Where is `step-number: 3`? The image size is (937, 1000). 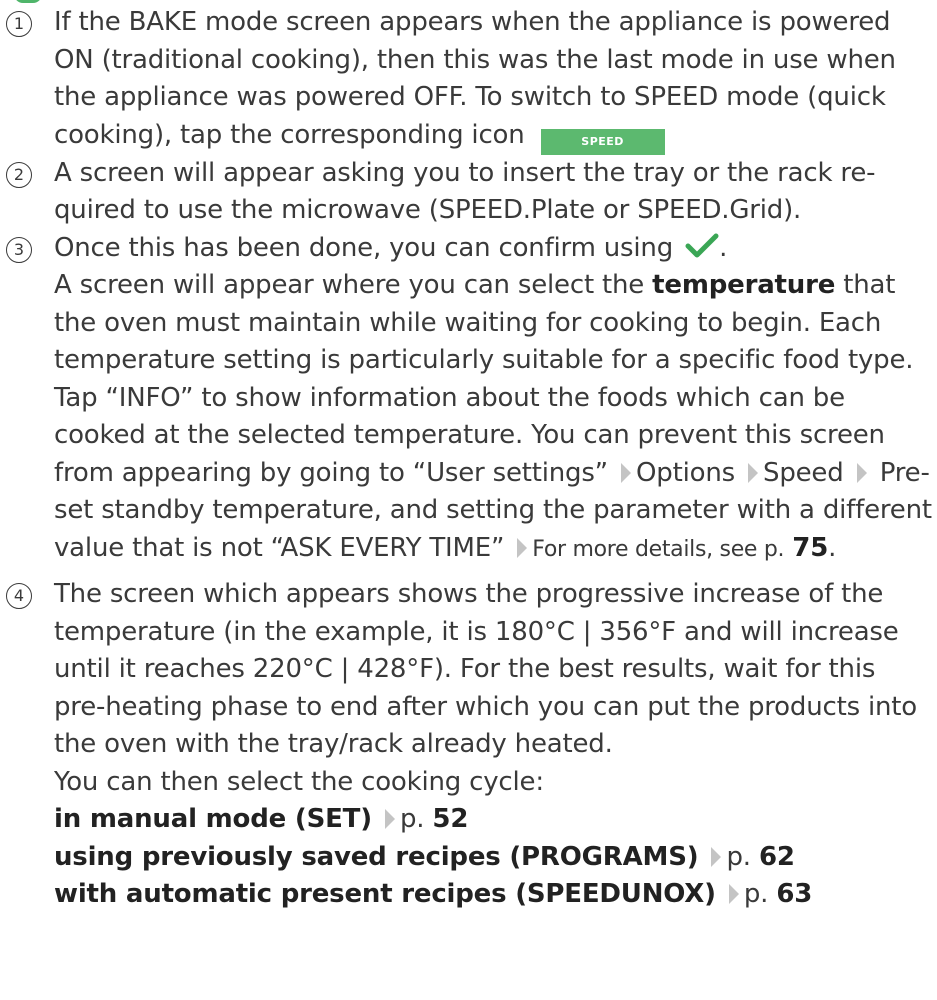 step-number: 3 is located at coordinates (19, 249).